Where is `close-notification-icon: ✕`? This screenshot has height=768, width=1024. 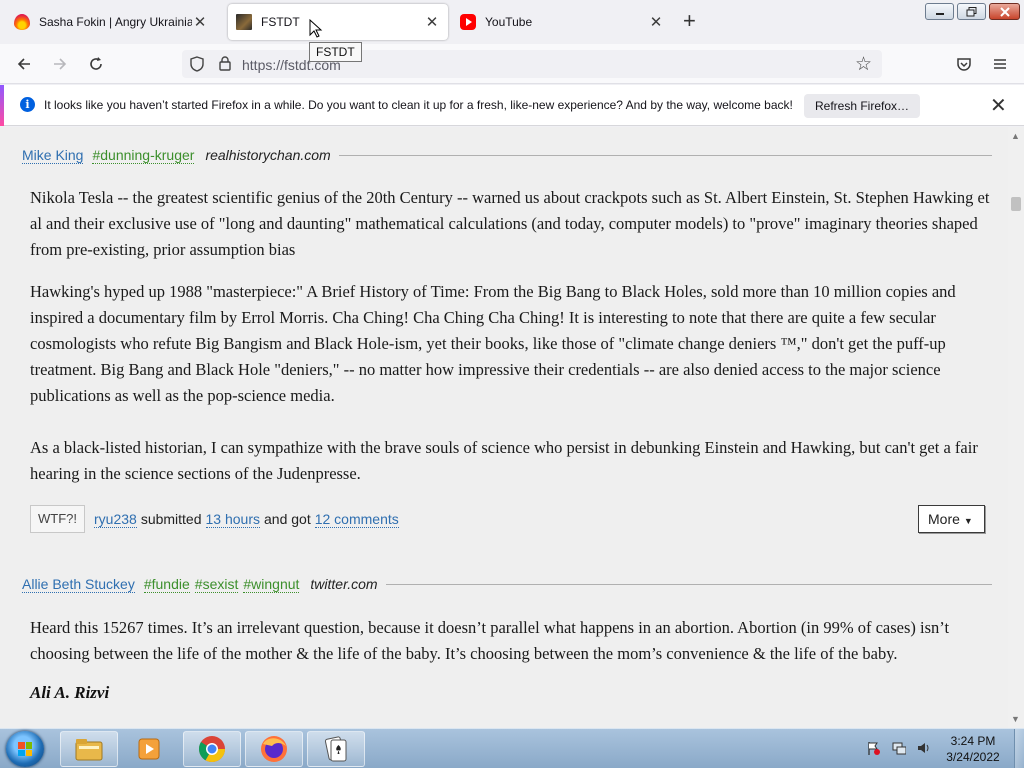 close-notification-icon: ✕ is located at coordinates (998, 105).